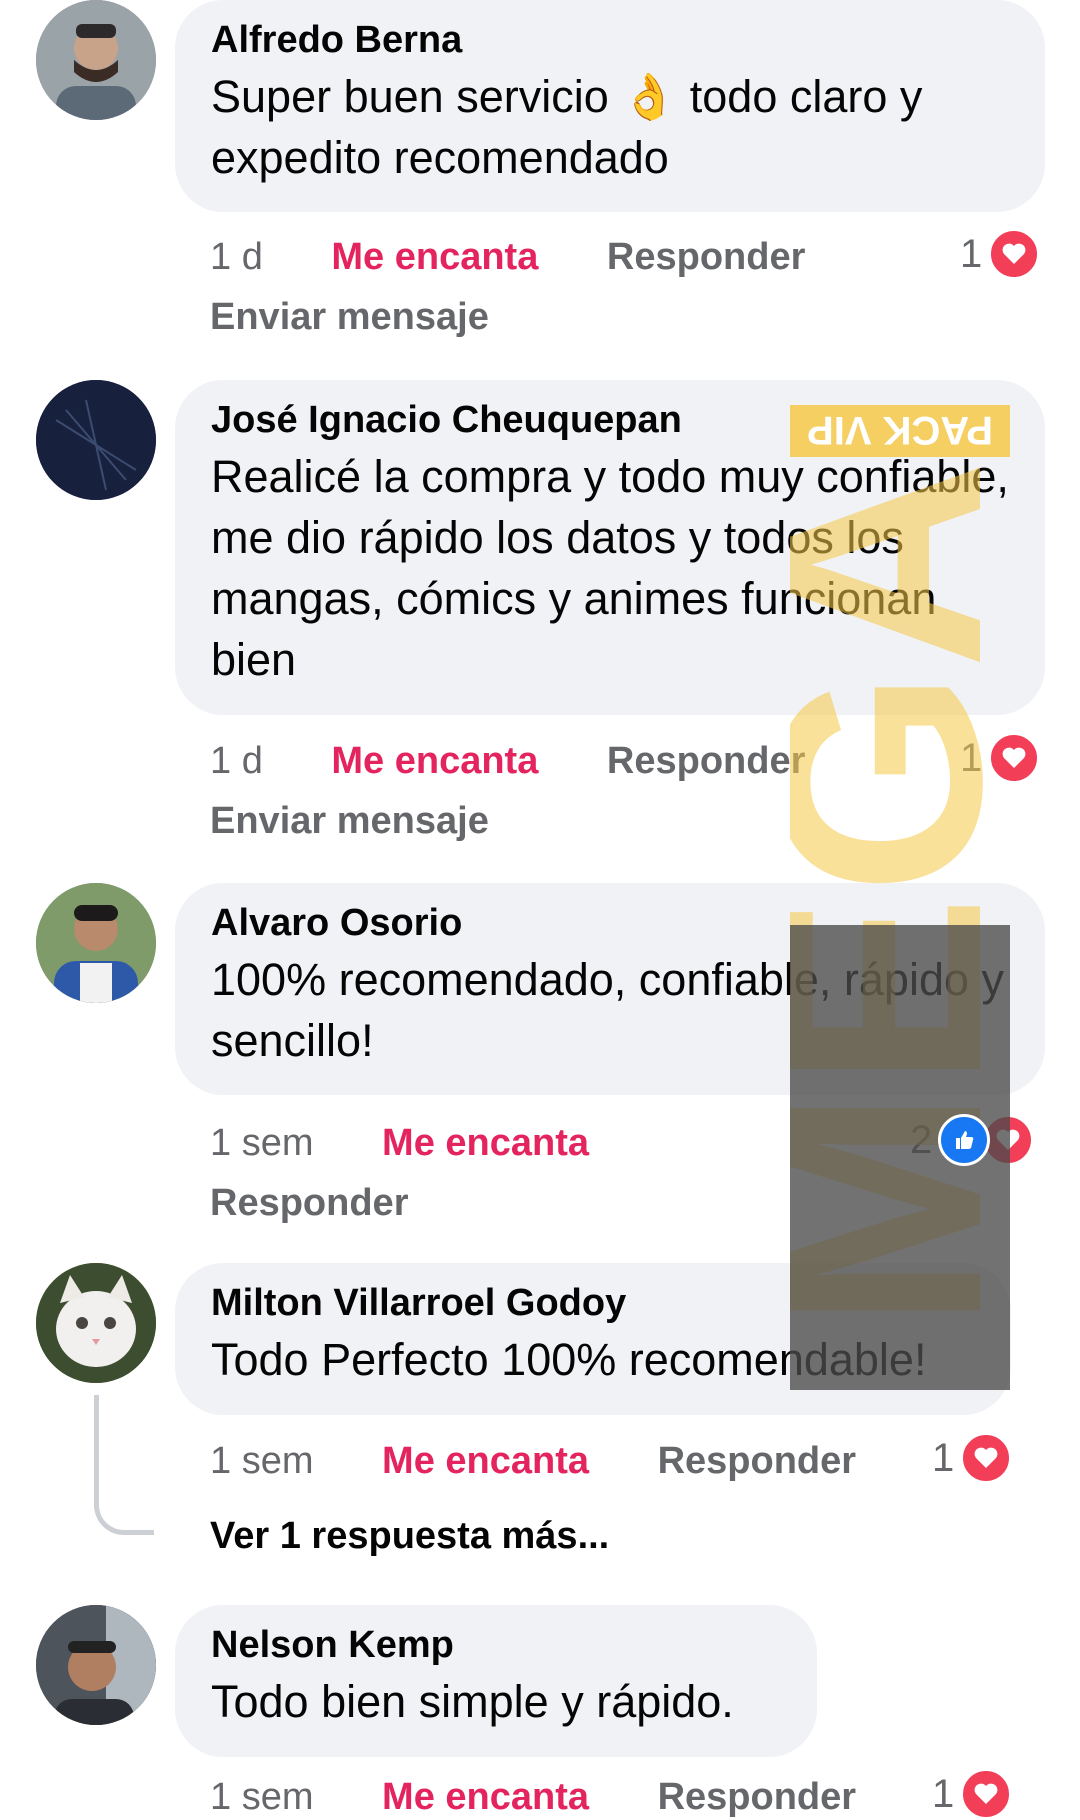  I want to click on like-reaction-icon, so click(964, 1140).